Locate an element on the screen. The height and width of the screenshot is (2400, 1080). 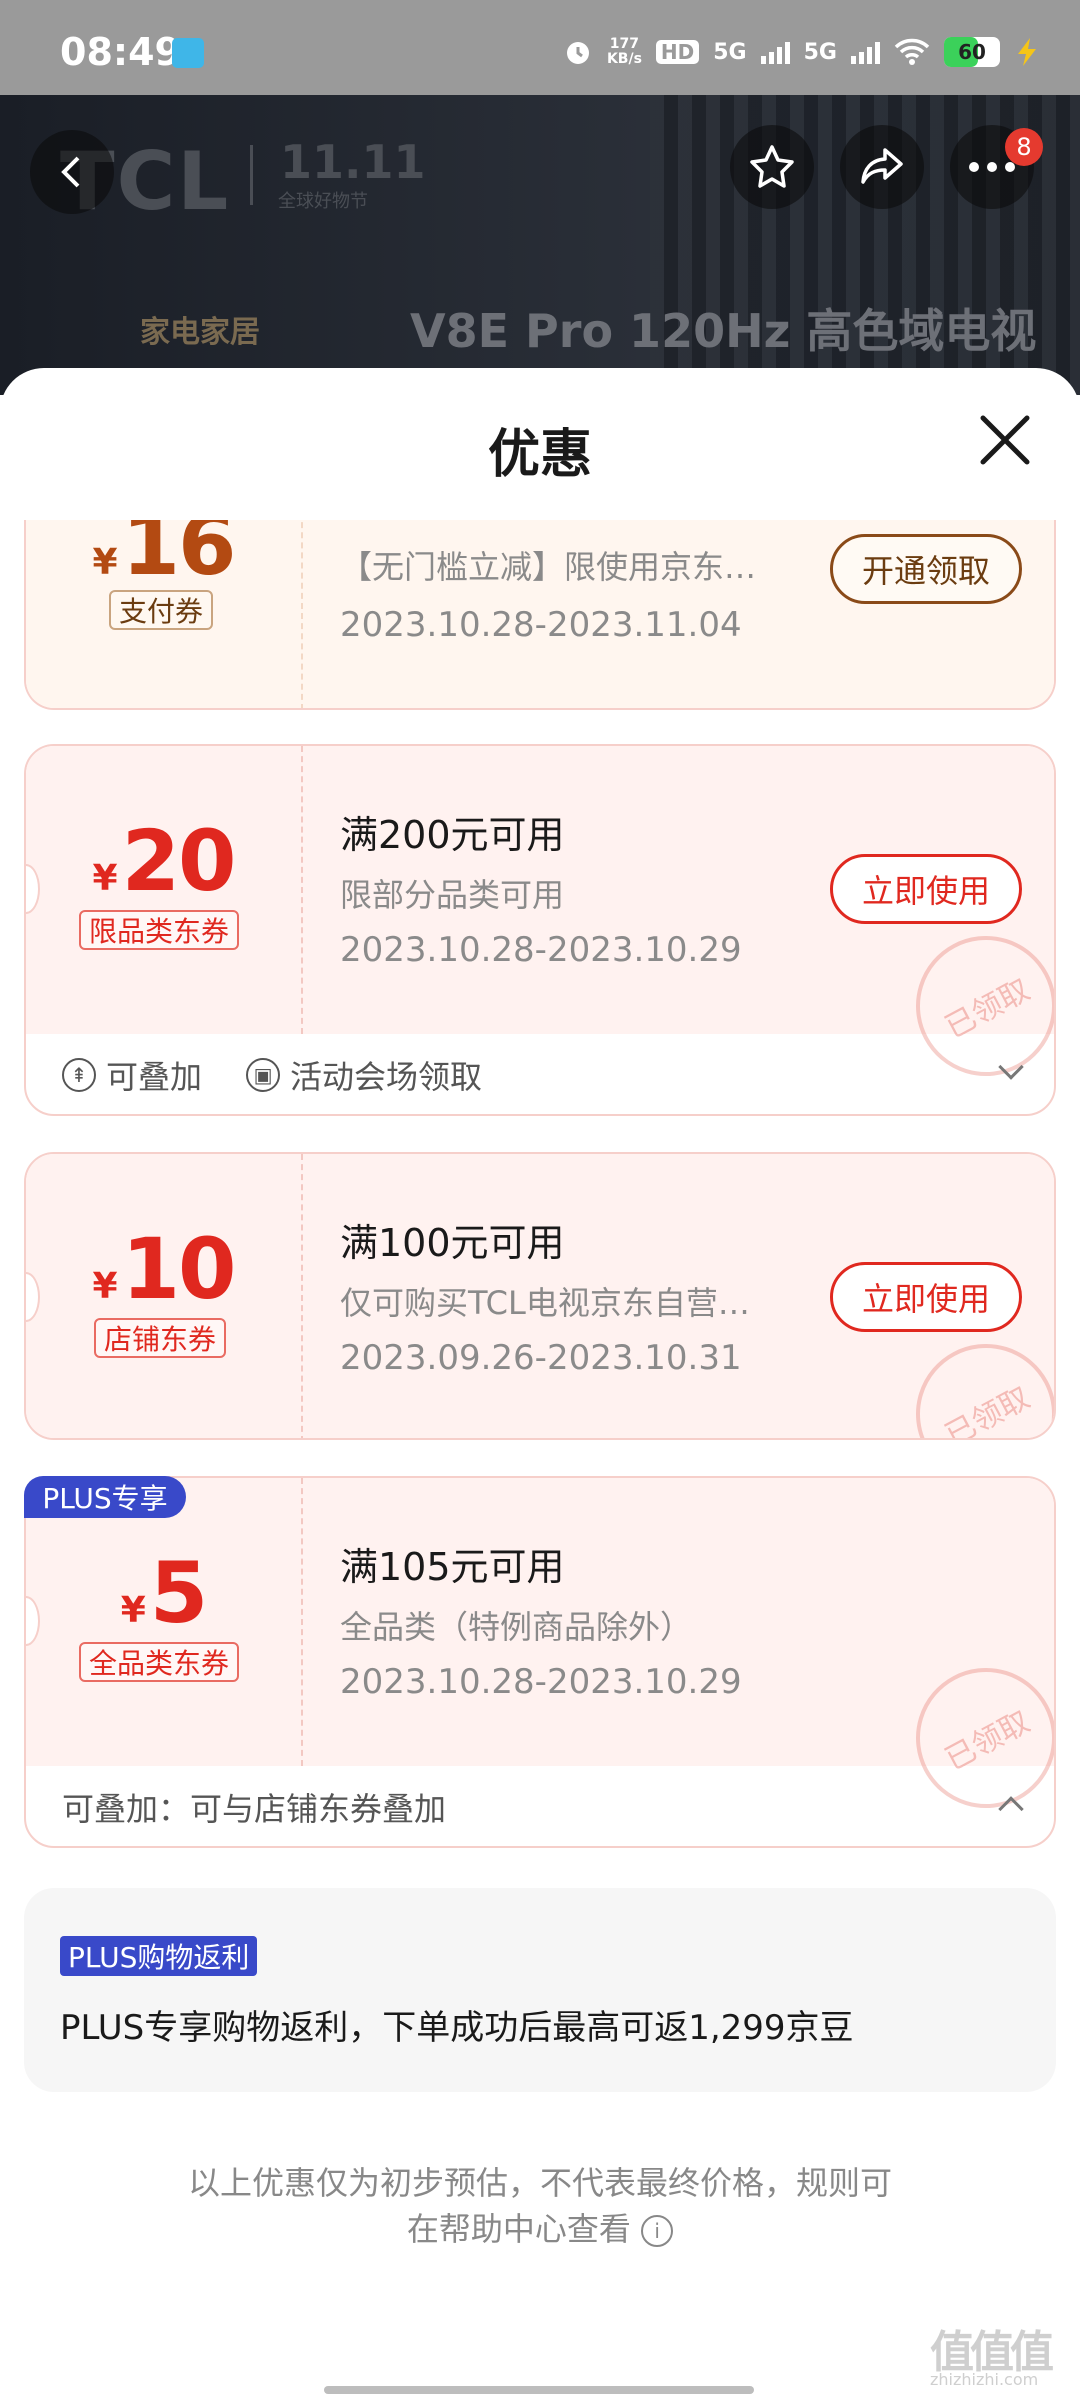
disclaimer: 以上优惠仅为初步预估，不代表最终价格，规则可 在帮助中心查看 i is located at coordinates (540, 2206).